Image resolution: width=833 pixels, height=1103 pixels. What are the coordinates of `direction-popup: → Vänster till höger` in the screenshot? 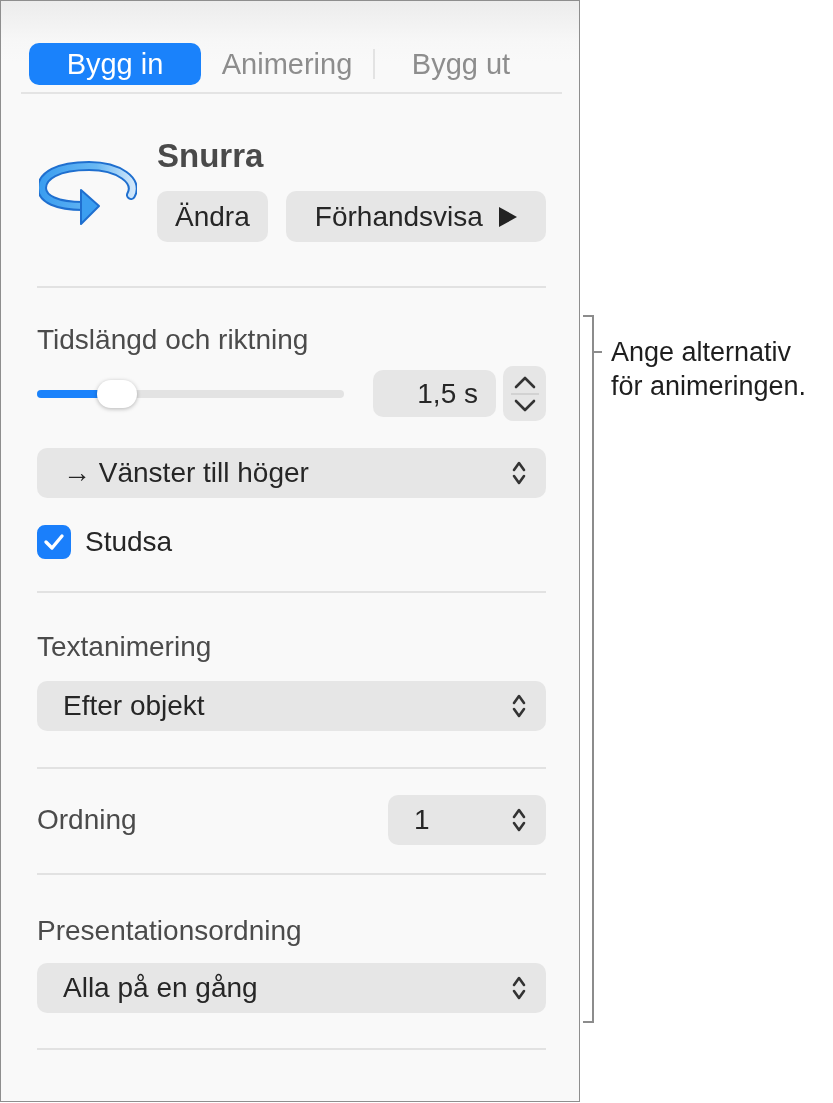 It's located at (291, 473).